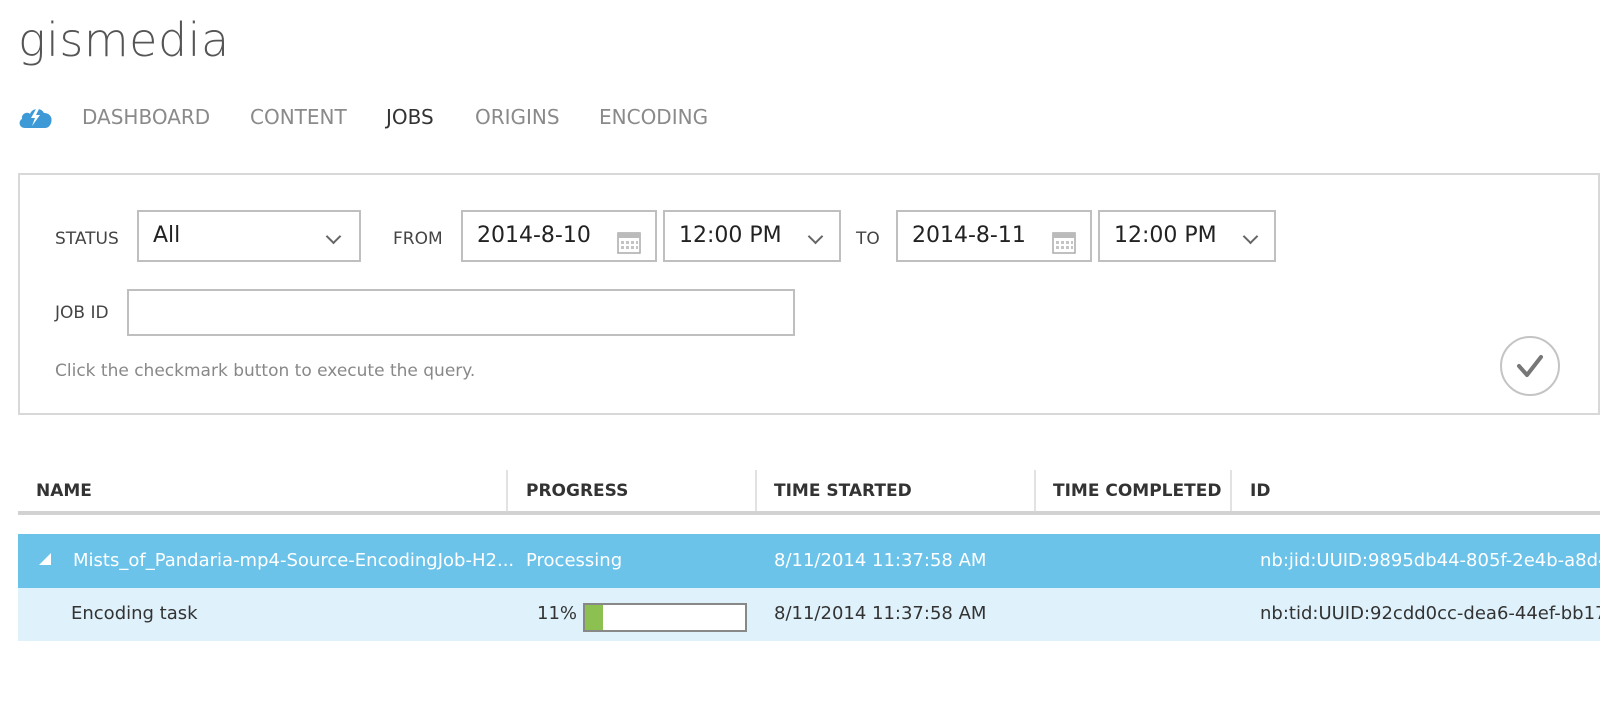  I want to click on from-time-value: 12:00 PM, so click(730, 235).